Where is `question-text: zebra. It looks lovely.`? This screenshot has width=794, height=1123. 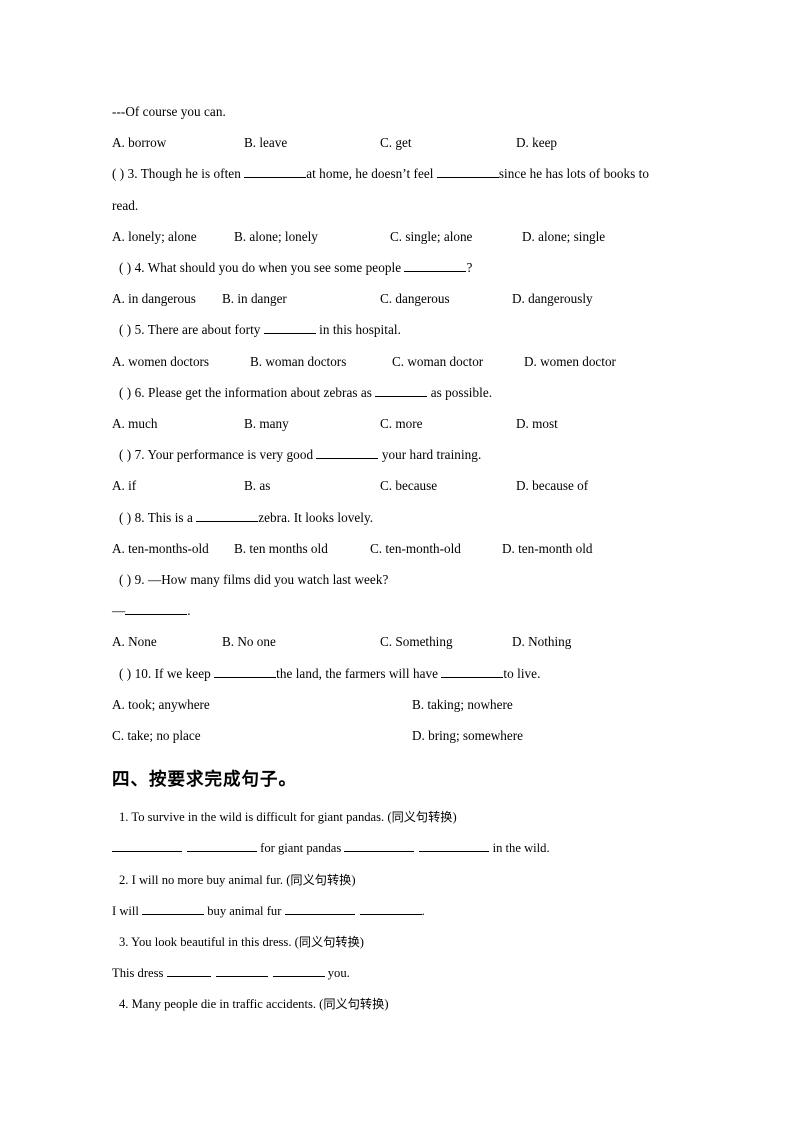
question-text: zebra. It looks lovely. is located at coordinates (316, 517).